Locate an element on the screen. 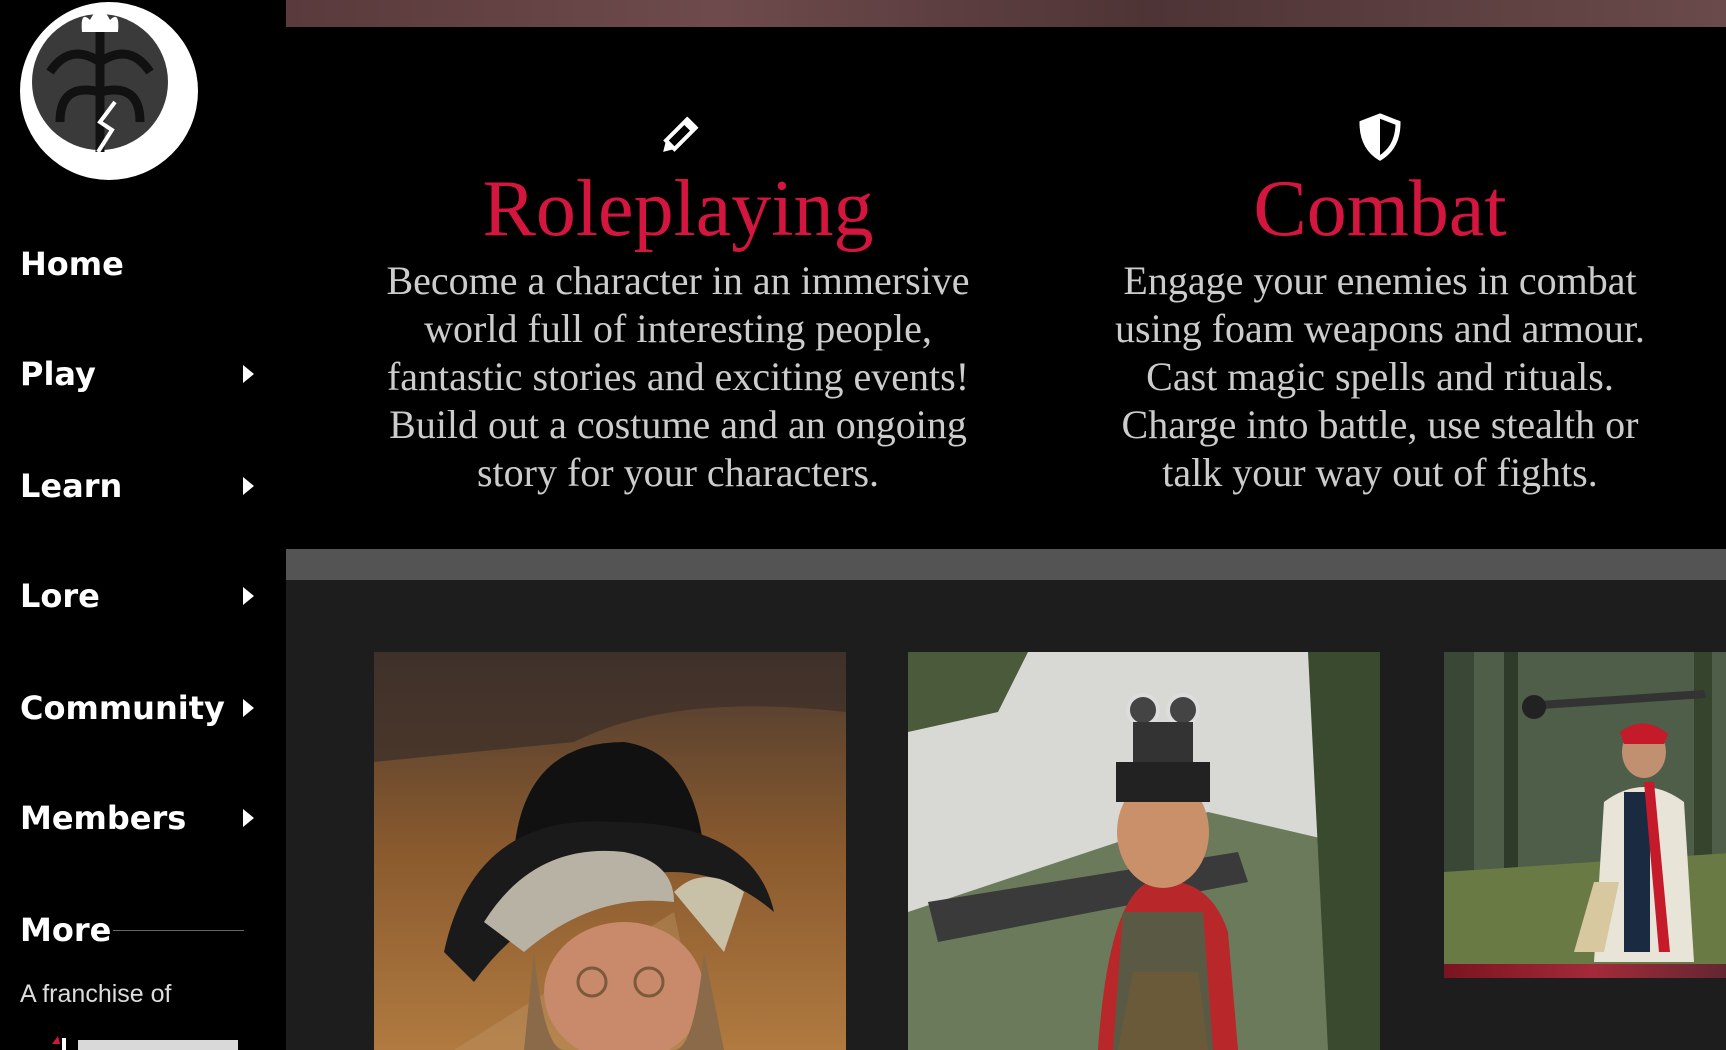  divider is located at coordinates (178, 930).